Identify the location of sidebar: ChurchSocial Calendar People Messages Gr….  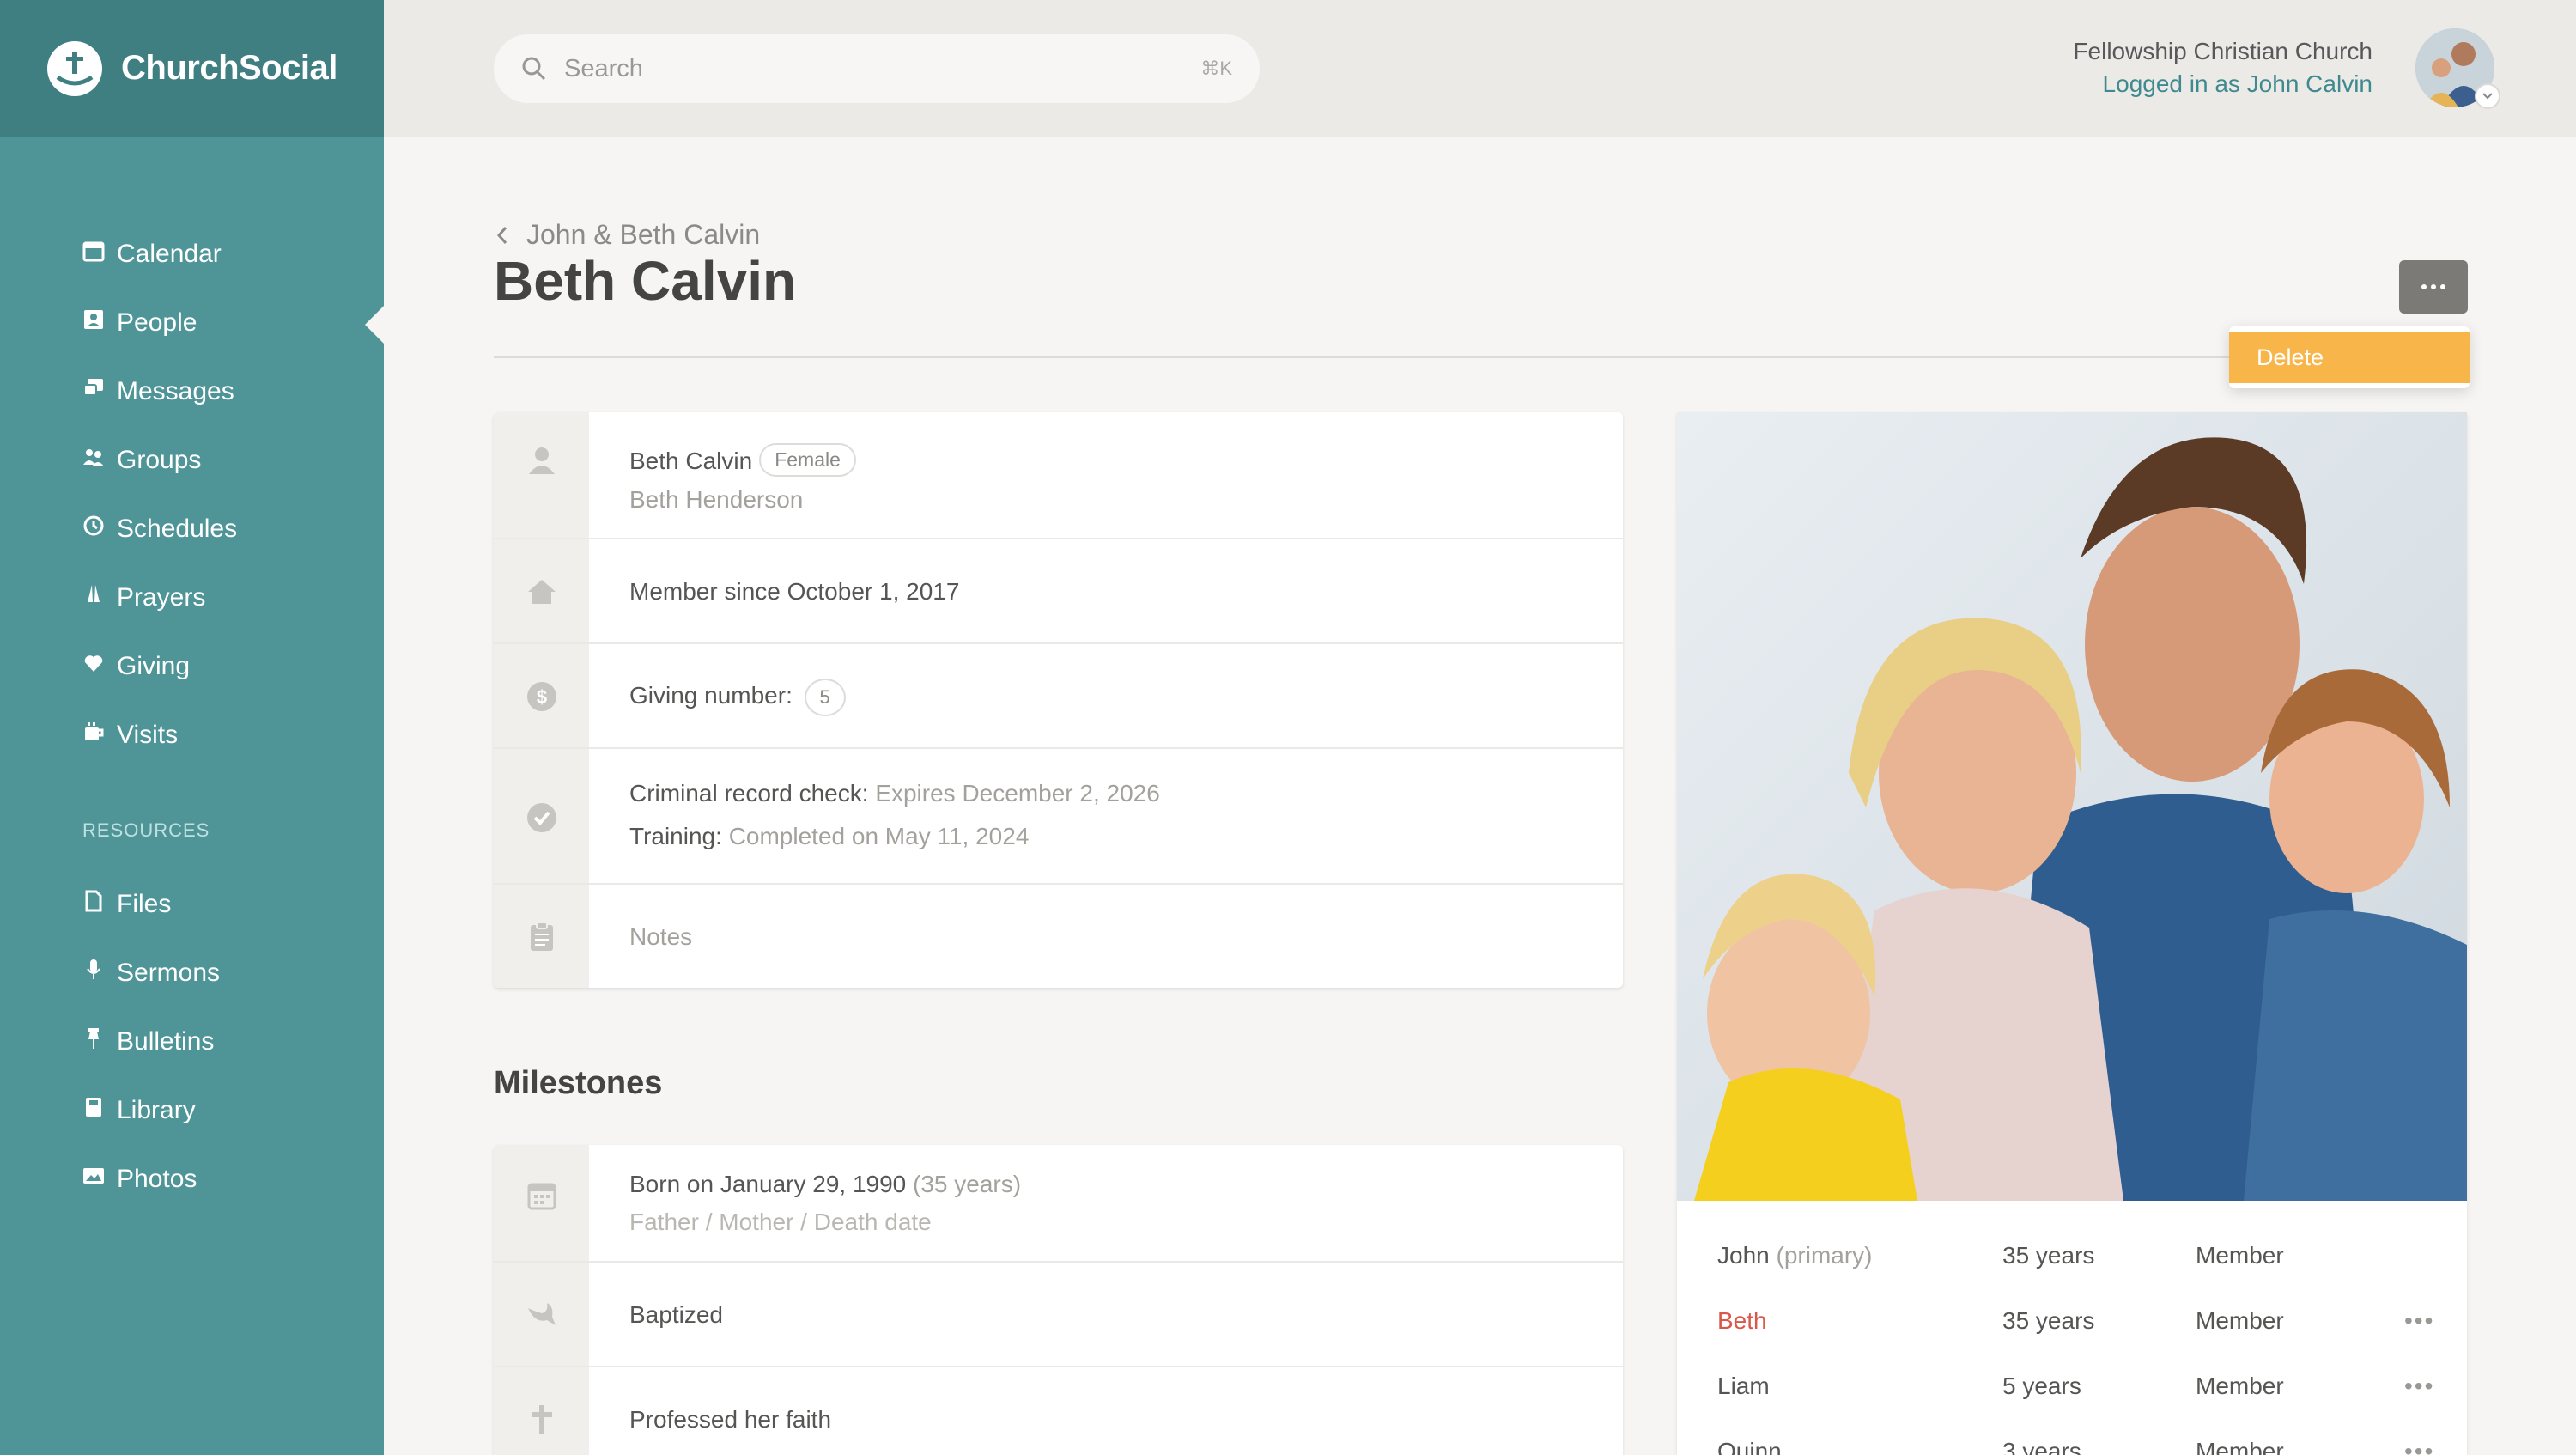
(192, 728).